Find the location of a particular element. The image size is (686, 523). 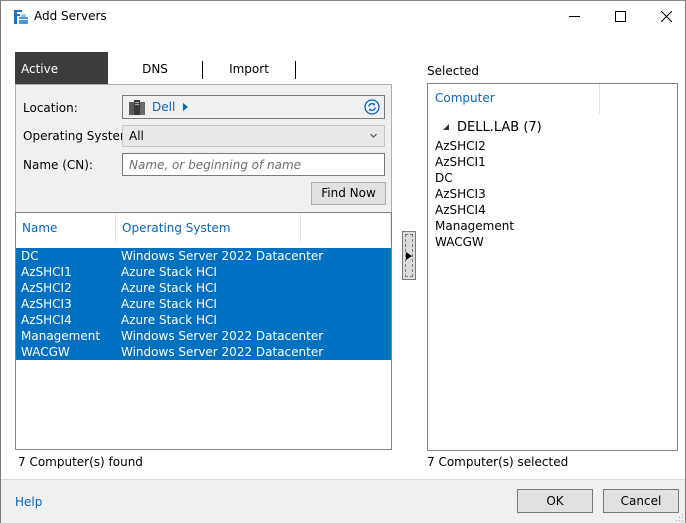

table-row: WACGW Windows Server 2022 Datacenter is located at coordinates (203, 352).